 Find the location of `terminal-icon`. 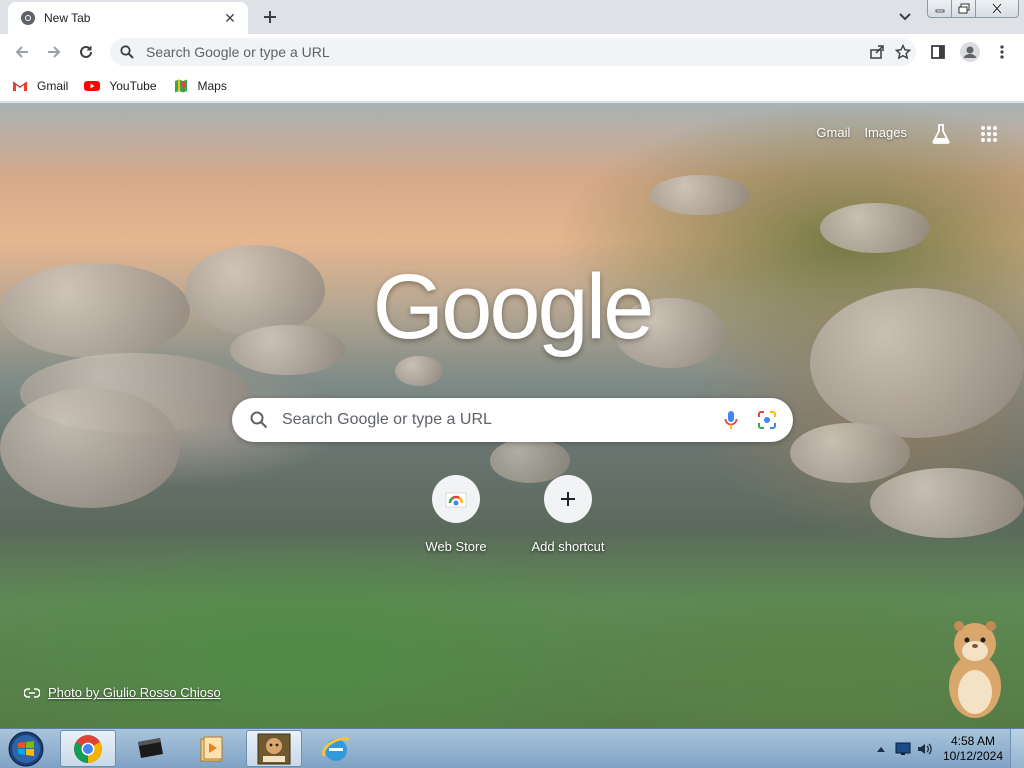

terminal-icon is located at coordinates (150, 747).